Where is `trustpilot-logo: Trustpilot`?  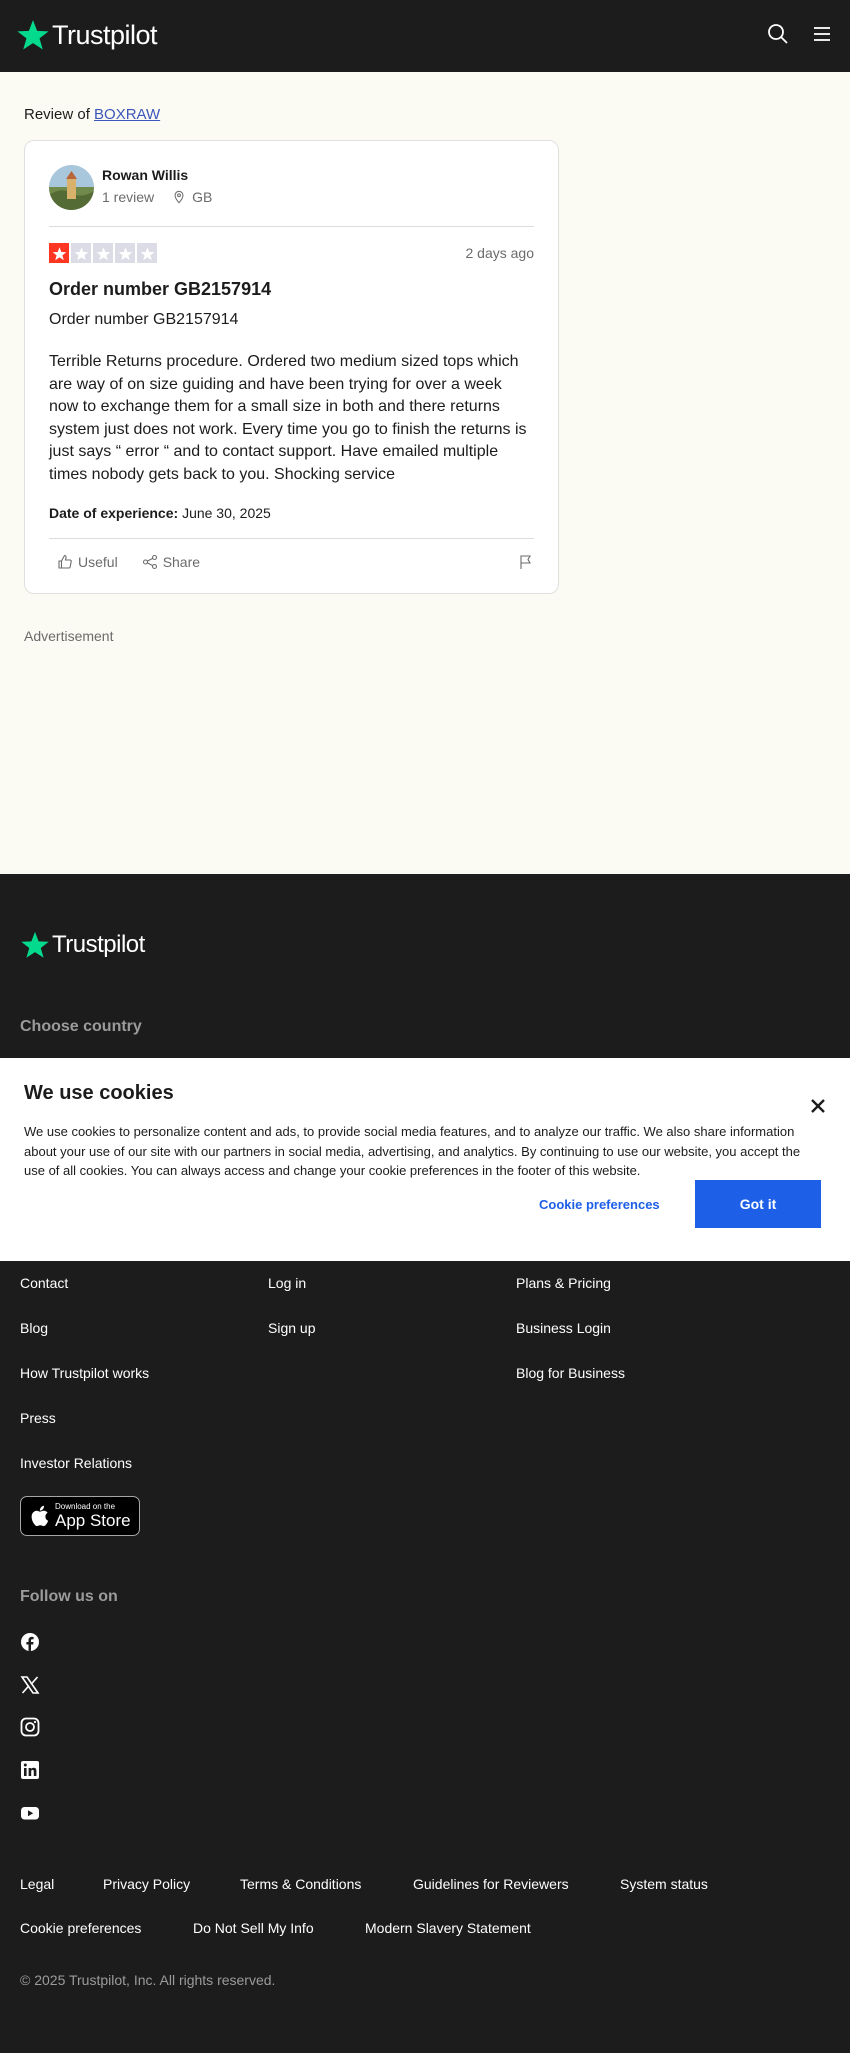
trustpilot-logo: Trustpilot is located at coordinates (87, 35).